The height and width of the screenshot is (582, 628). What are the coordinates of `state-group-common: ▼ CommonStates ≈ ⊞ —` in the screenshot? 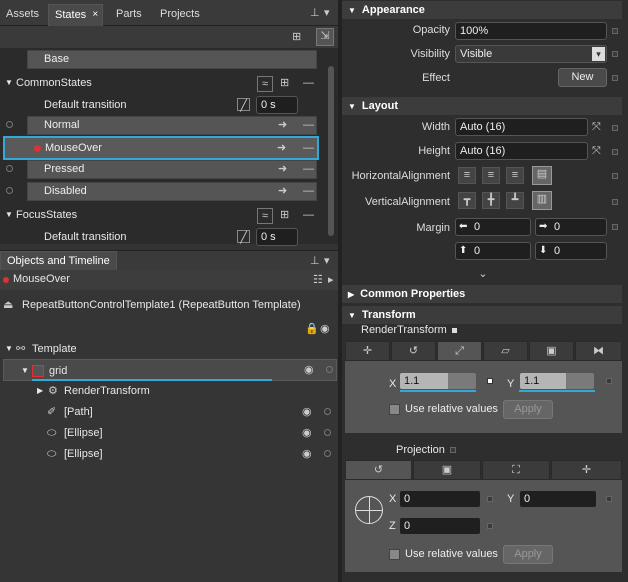 It's located at (169, 83).